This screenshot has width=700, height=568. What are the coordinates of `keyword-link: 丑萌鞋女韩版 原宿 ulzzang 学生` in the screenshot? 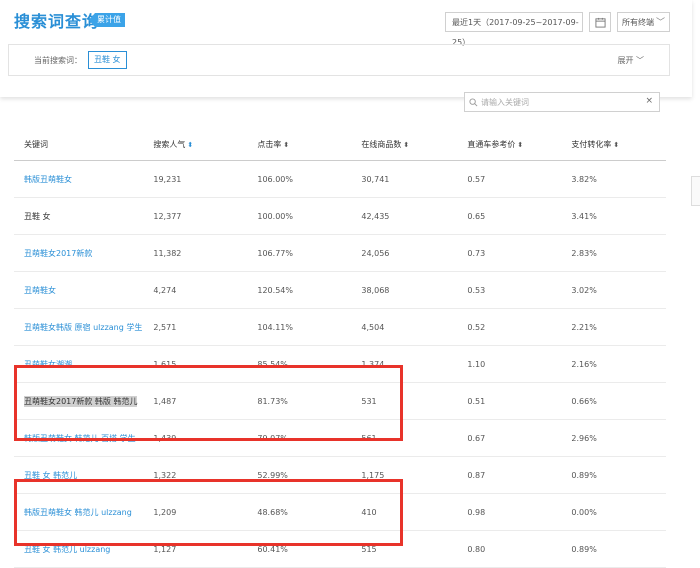 It's located at (79, 327).